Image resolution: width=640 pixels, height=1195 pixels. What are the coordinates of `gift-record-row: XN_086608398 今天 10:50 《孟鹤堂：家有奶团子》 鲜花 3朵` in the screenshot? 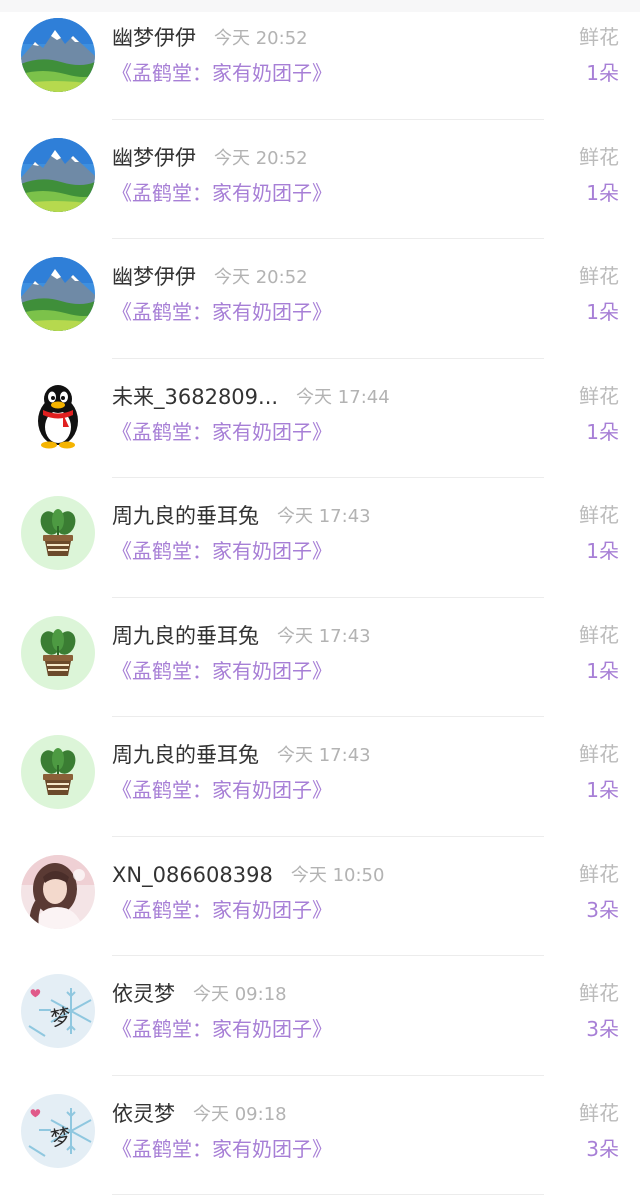 It's located at (320, 897).